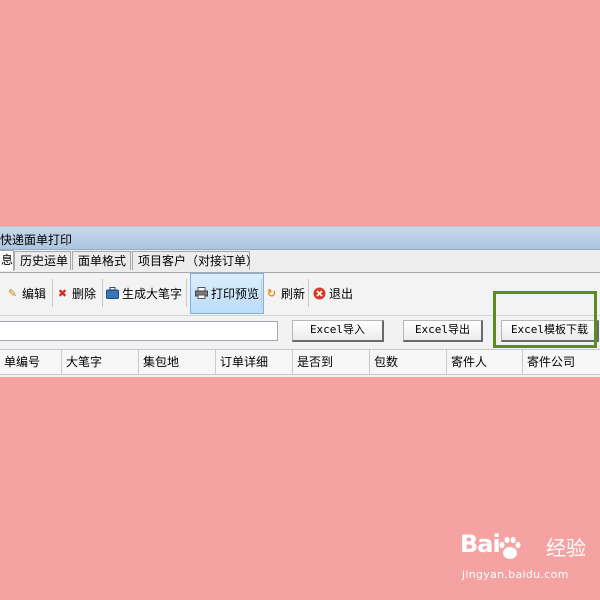  What do you see at coordinates (300, 261) in the screenshot?
I see `tab-strip: 息 历史运单 面单格式 项目客户（对接订单）` at bounding box center [300, 261].